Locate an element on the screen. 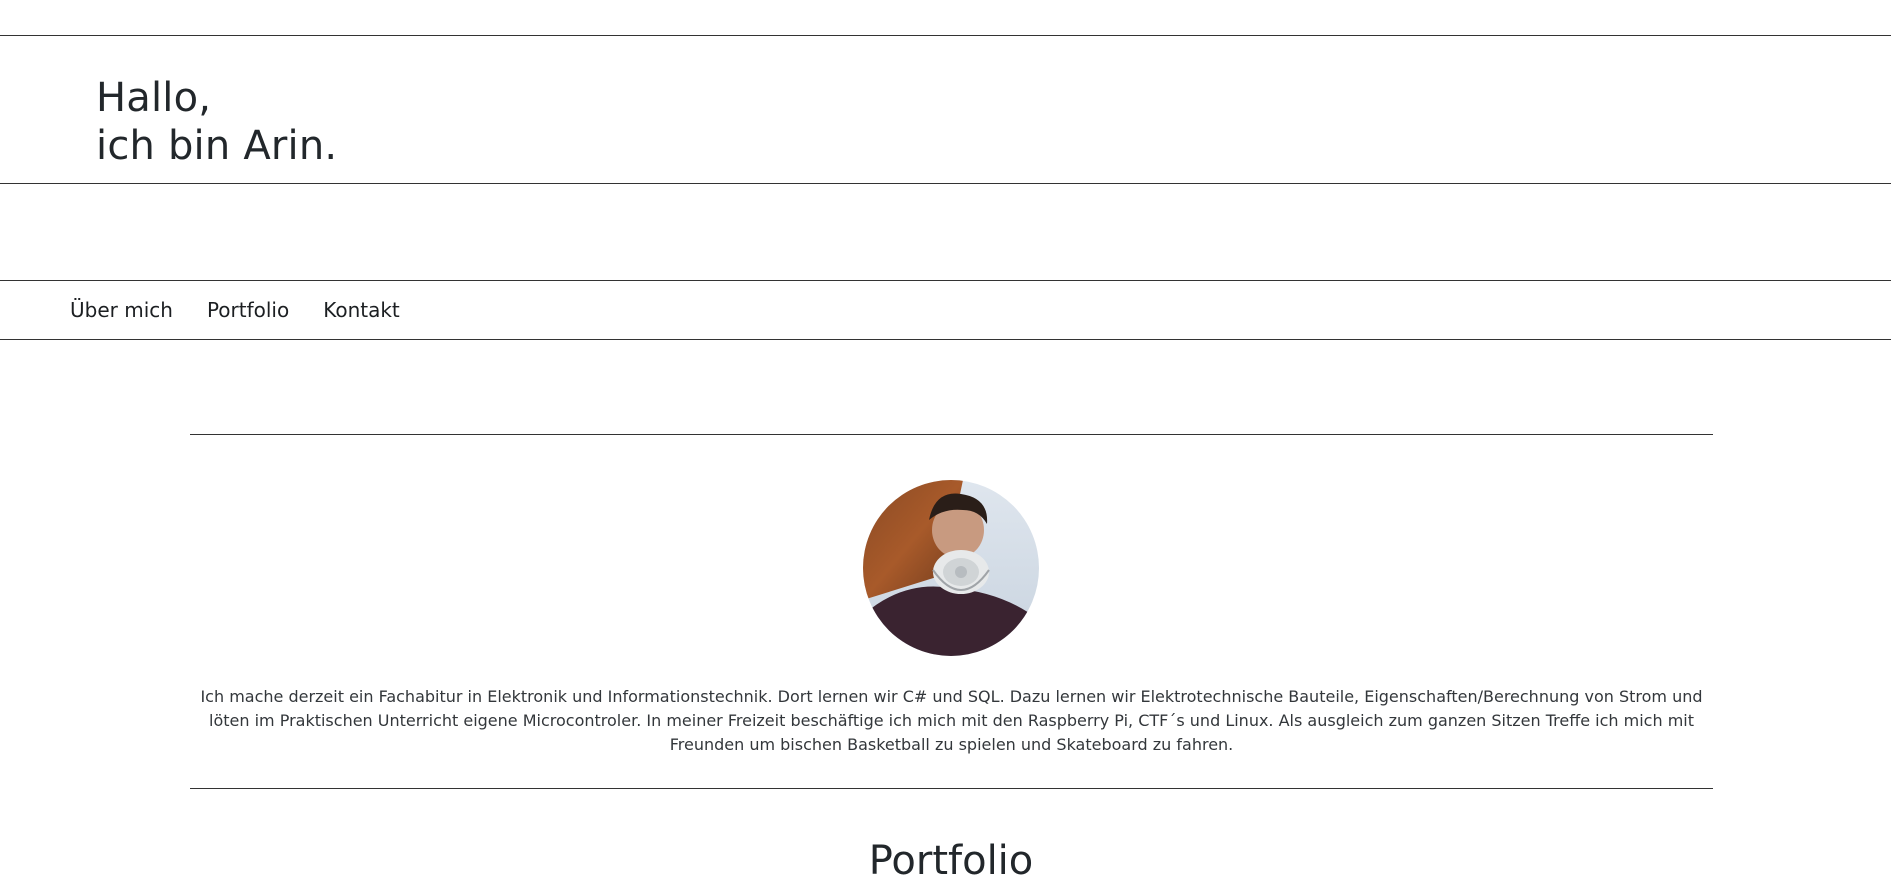  top-divider is located at coordinates (945, 35).